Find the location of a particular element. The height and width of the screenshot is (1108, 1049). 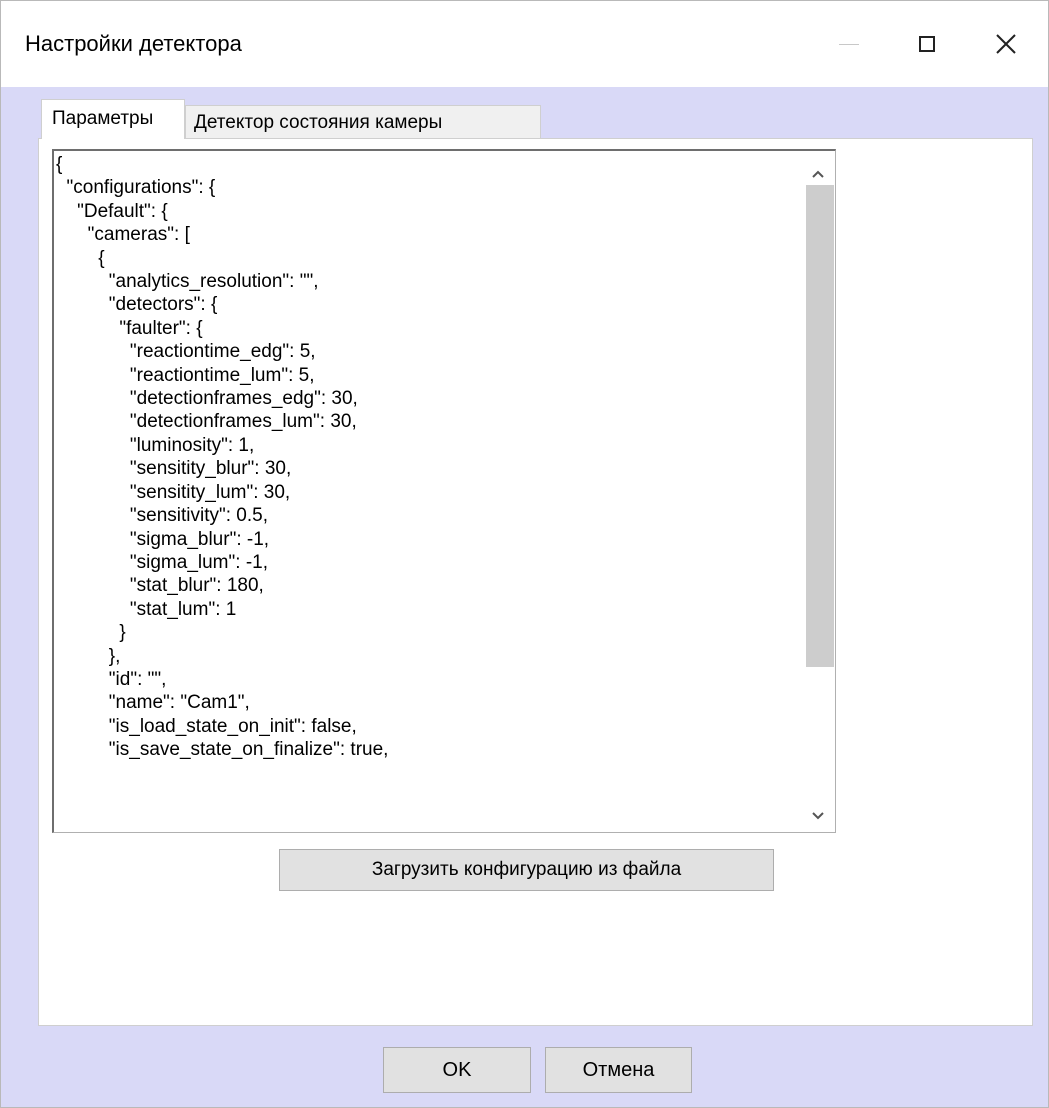

close-button is located at coordinates (1006, 44).